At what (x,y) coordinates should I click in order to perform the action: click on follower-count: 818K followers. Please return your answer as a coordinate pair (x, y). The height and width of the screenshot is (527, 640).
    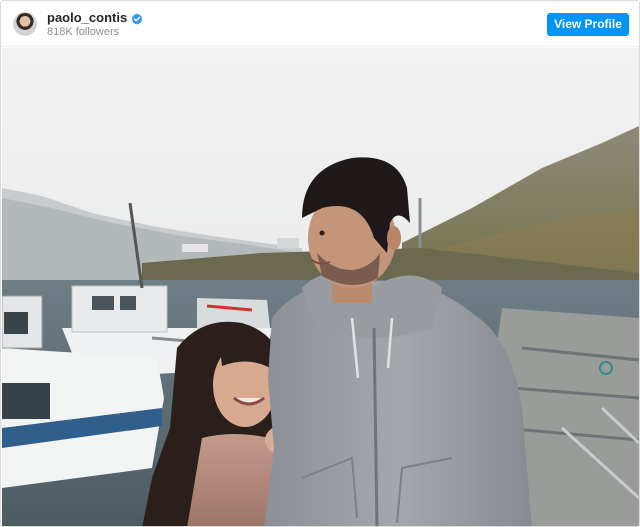
    Looking at the image, I should click on (83, 32).